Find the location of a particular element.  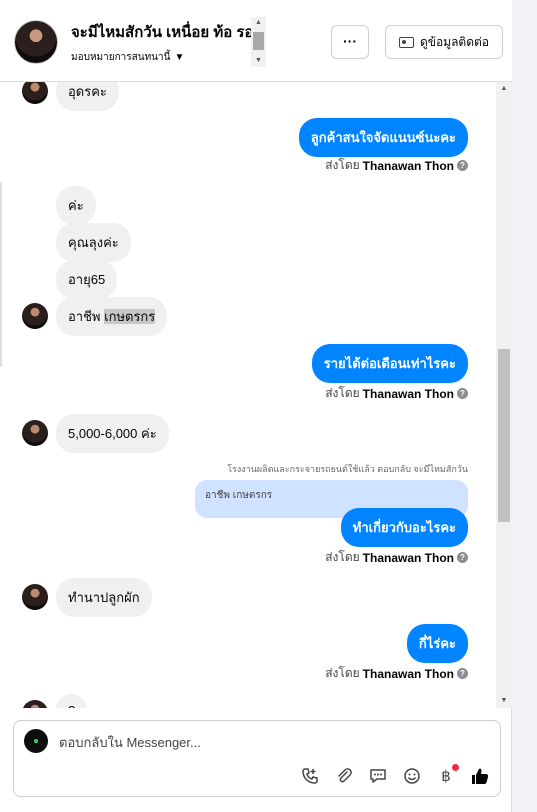

composer-toolbar: ฿ is located at coordinates (395, 775).